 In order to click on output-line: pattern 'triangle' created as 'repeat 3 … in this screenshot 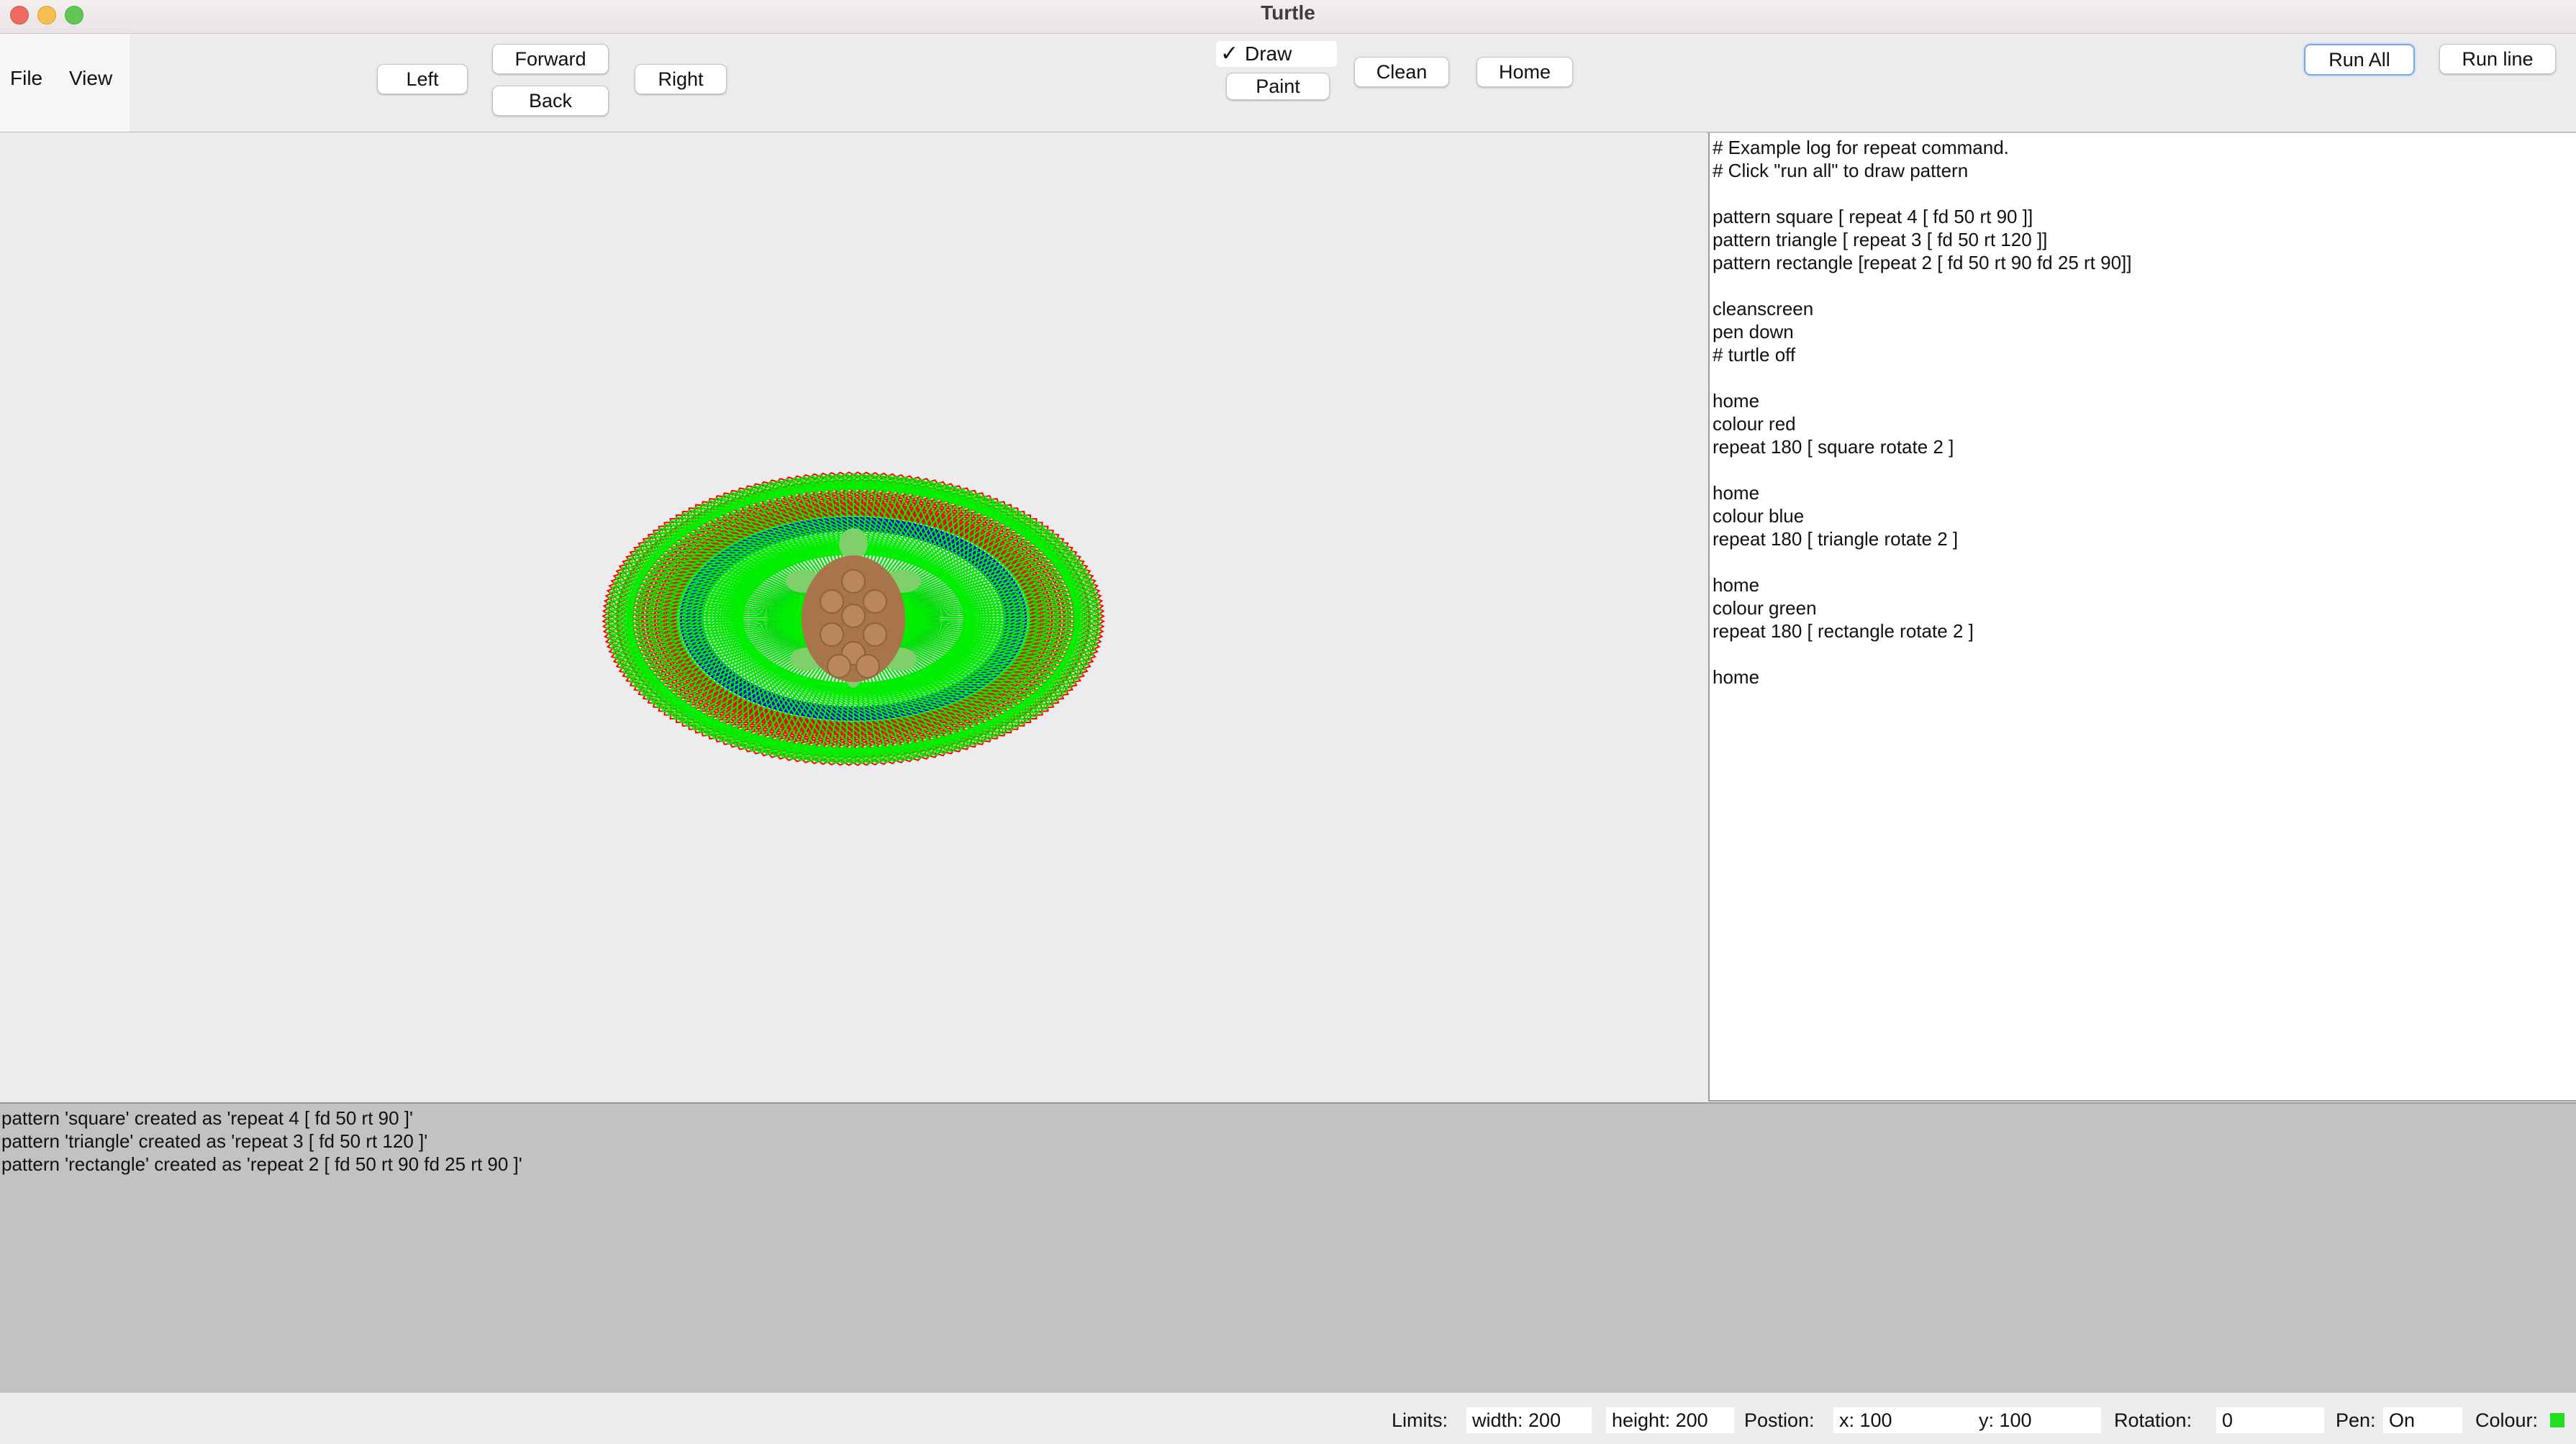, I will do `click(214, 1141)`.